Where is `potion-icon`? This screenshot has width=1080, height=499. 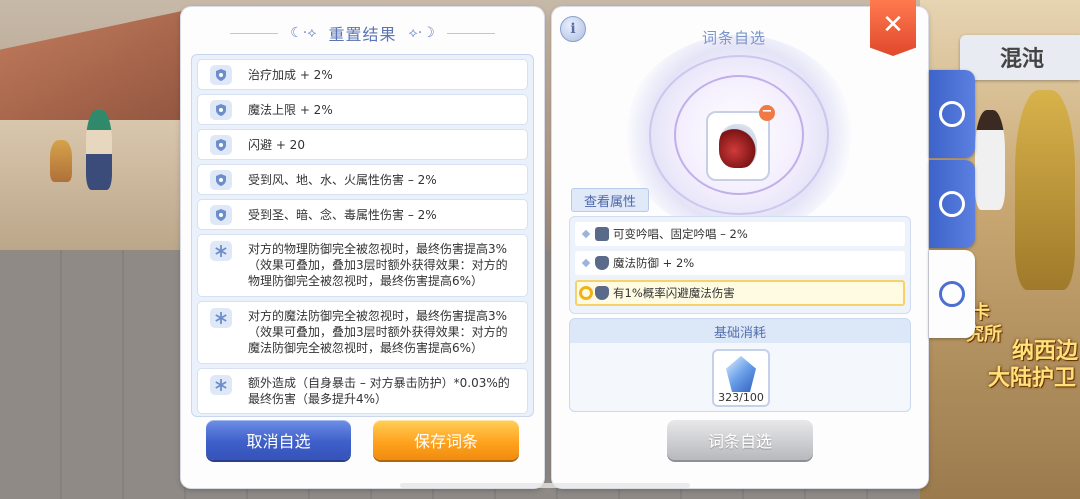
potion-icon is located at coordinates (952, 114).